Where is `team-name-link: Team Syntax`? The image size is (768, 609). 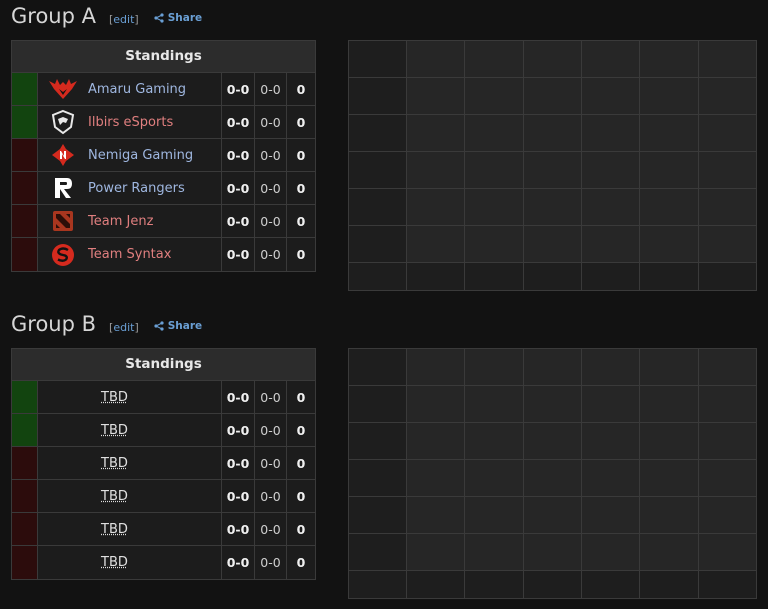
team-name-link: Team Syntax is located at coordinates (129, 254).